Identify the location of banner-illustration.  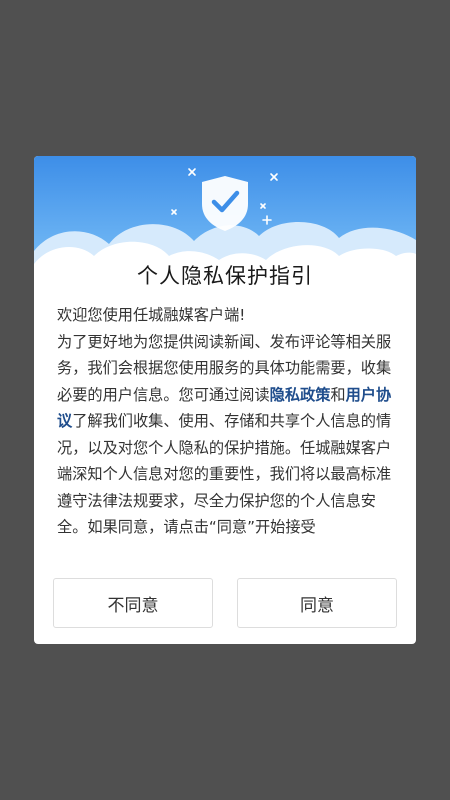
(225, 216).